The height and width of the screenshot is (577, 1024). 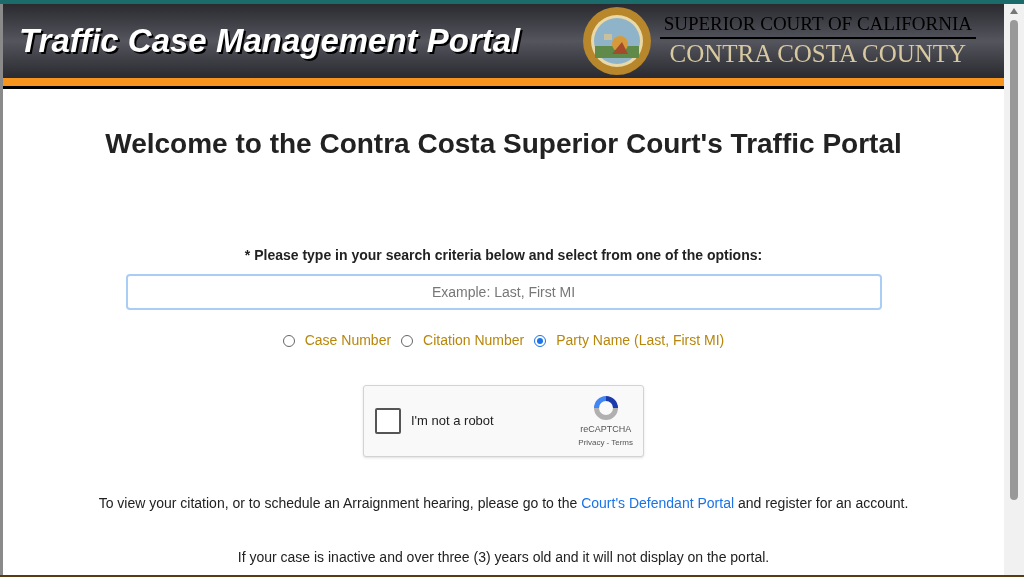 What do you see at coordinates (606, 430) in the screenshot?
I see `captcha-brand: reCAPTCHA` at bounding box center [606, 430].